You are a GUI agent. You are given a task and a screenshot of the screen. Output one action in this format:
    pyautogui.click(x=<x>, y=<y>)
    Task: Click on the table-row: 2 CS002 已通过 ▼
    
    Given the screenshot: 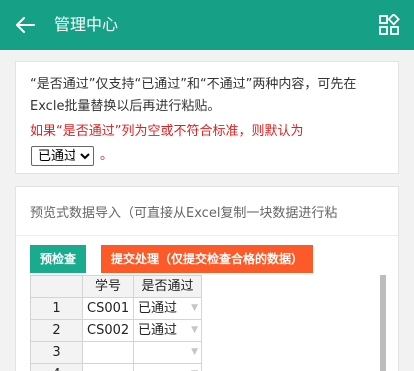 What is the action you would take?
    pyautogui.click(x=116, y=330)
    